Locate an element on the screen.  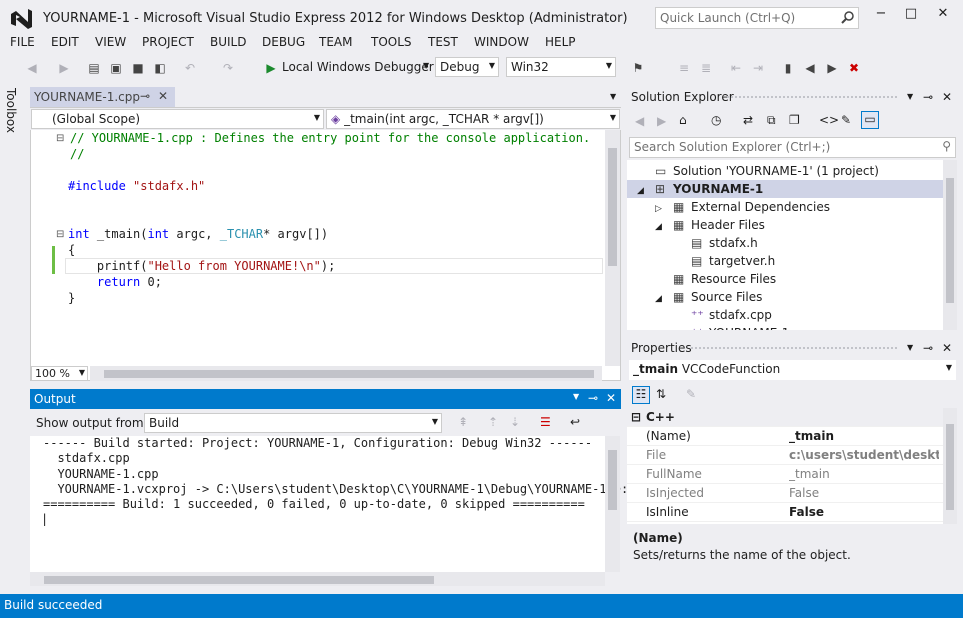
uncomment-icon: ≣ is located at coordinates (706, 68).